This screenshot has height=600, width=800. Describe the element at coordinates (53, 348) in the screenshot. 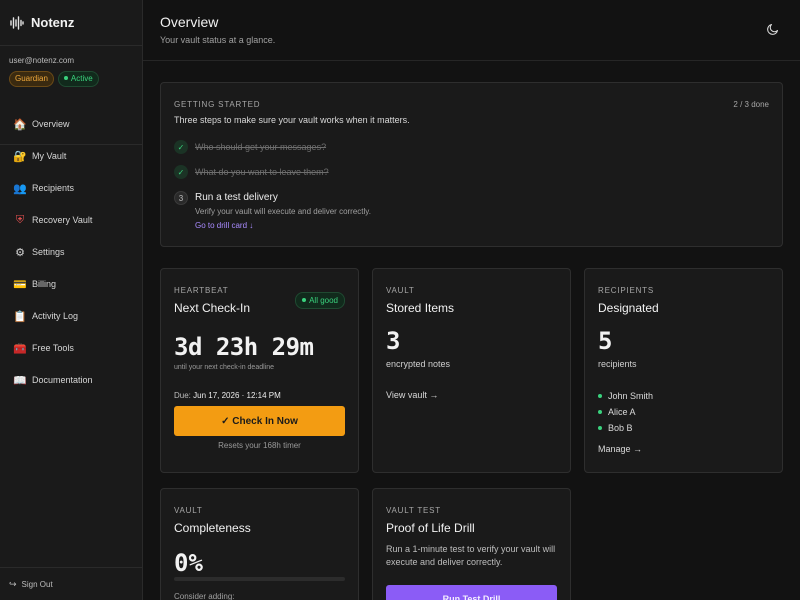

I see `sidebar-item-label: Free Tools` at that location.